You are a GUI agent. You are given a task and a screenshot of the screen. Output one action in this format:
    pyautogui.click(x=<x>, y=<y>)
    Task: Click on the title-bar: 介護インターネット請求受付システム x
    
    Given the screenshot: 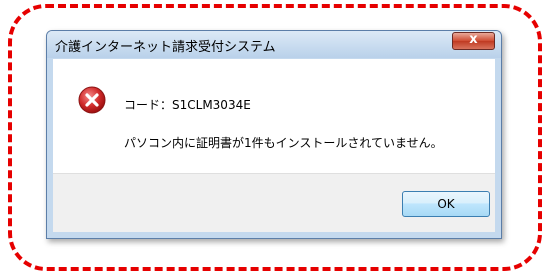 What is the action you would take?
    pyautogui.click(x=274, y=44)
    